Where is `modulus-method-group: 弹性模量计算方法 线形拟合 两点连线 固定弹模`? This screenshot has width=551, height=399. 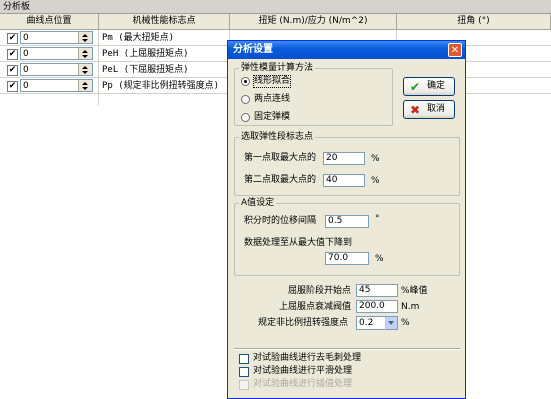 modulus-method-group: 弹性模量计算方法 线形拟合 两点连线 固定弹模 is located at coordinates (313, 94).